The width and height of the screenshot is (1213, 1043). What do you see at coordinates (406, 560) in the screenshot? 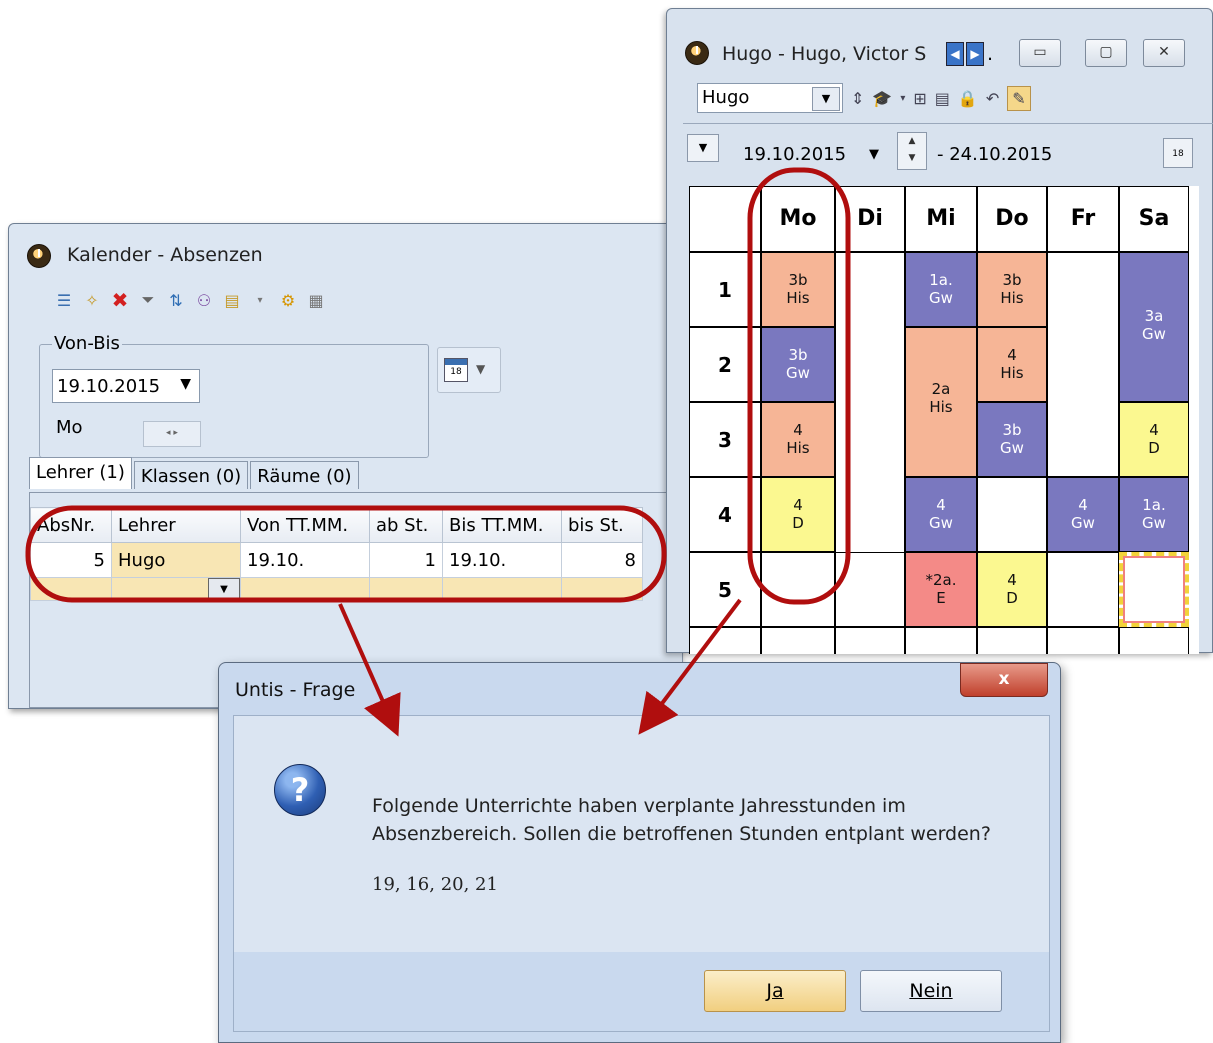
I see `table-cell: 1` at bounding box center [406, 560].